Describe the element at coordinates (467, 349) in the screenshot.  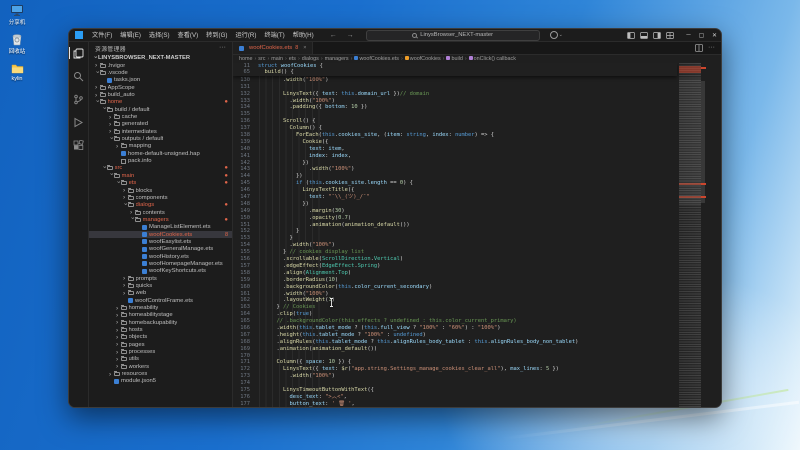
I see `code-line: .animation(animation_default())` at that location.